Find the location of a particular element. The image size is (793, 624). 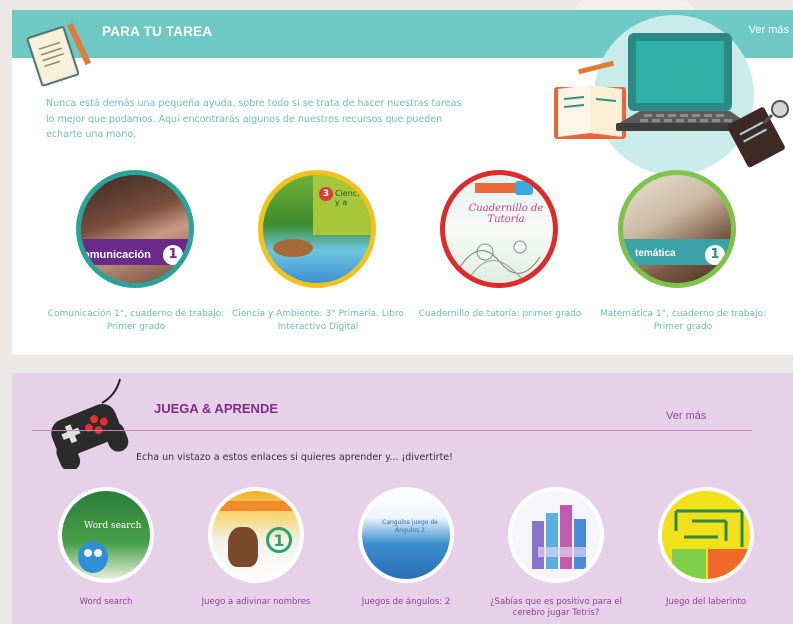

cover-title: omunicación is located at coordinates (117, 255).